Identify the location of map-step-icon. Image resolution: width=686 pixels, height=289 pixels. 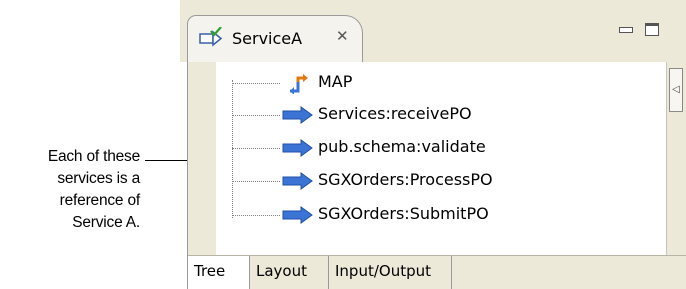
(299, 84).